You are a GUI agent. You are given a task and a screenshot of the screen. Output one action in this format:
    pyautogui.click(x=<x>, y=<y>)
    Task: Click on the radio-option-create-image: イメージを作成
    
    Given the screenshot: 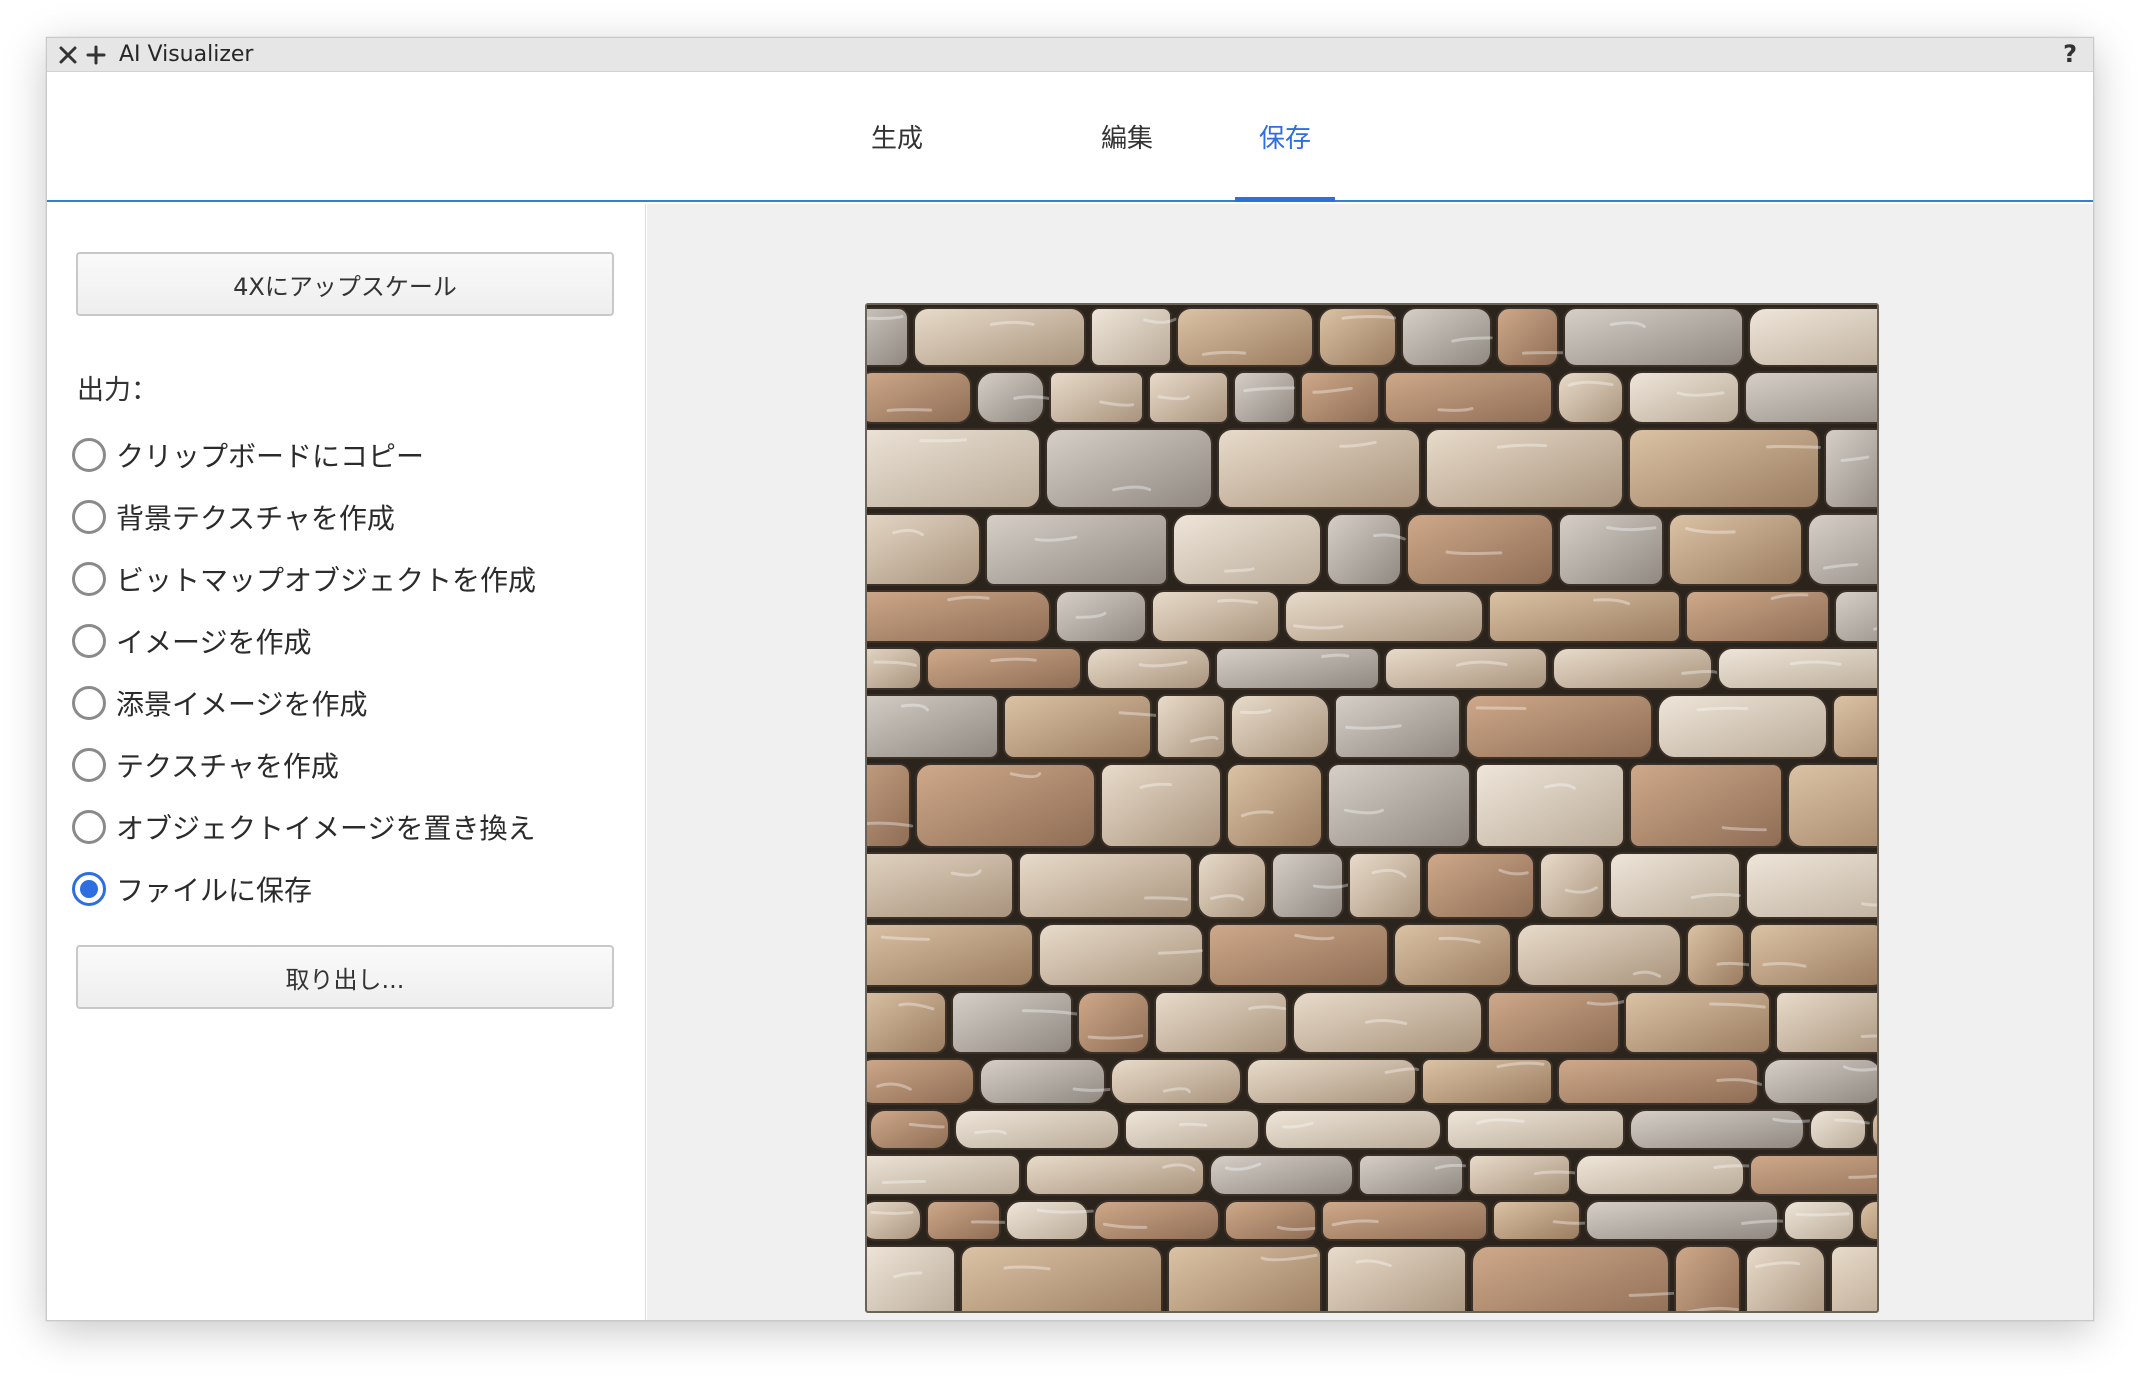 What is the action you would take?
    pyautogui.click(x=304, y=641)
    